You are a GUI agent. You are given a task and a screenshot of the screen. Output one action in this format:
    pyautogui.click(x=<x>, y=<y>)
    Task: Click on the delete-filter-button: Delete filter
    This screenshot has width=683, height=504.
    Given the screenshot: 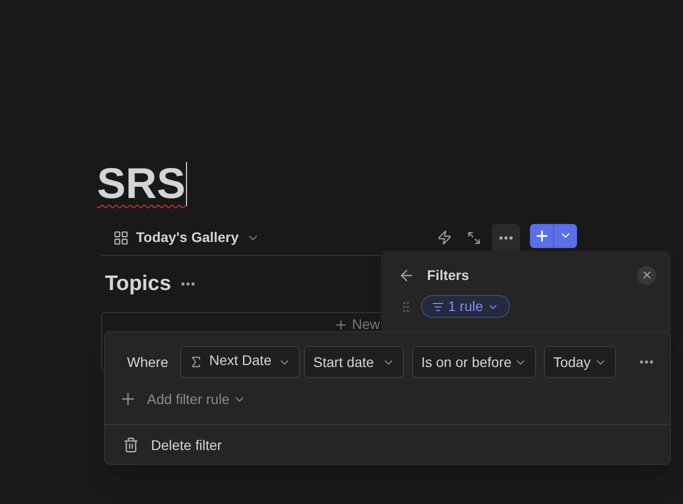 What is the action you would take?
    pyautogui.click(x=172, y=445)
    